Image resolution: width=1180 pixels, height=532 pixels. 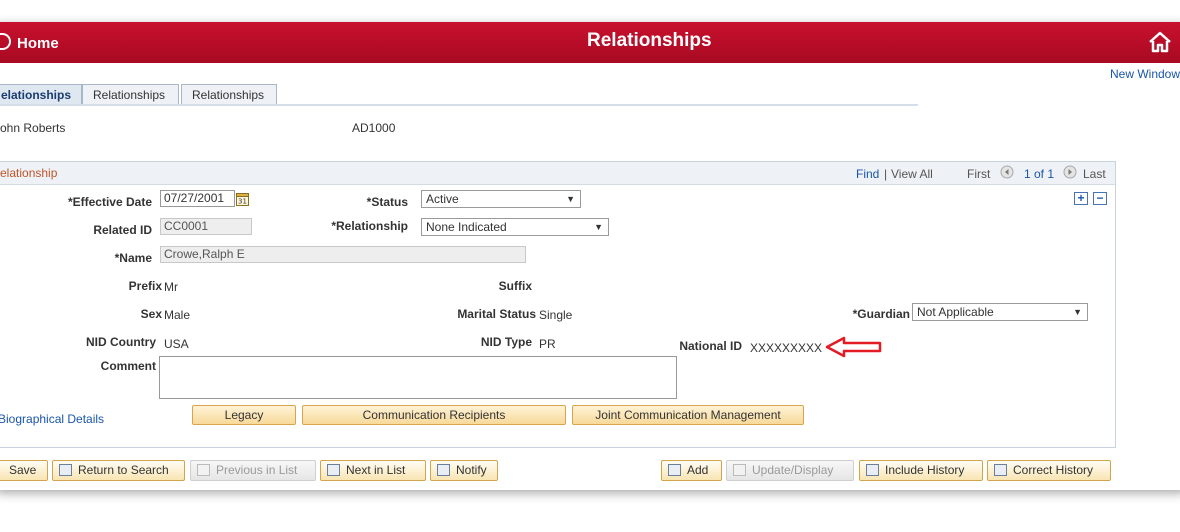 I want to click on national-id-label: National ID, so click(x=710, y=346).